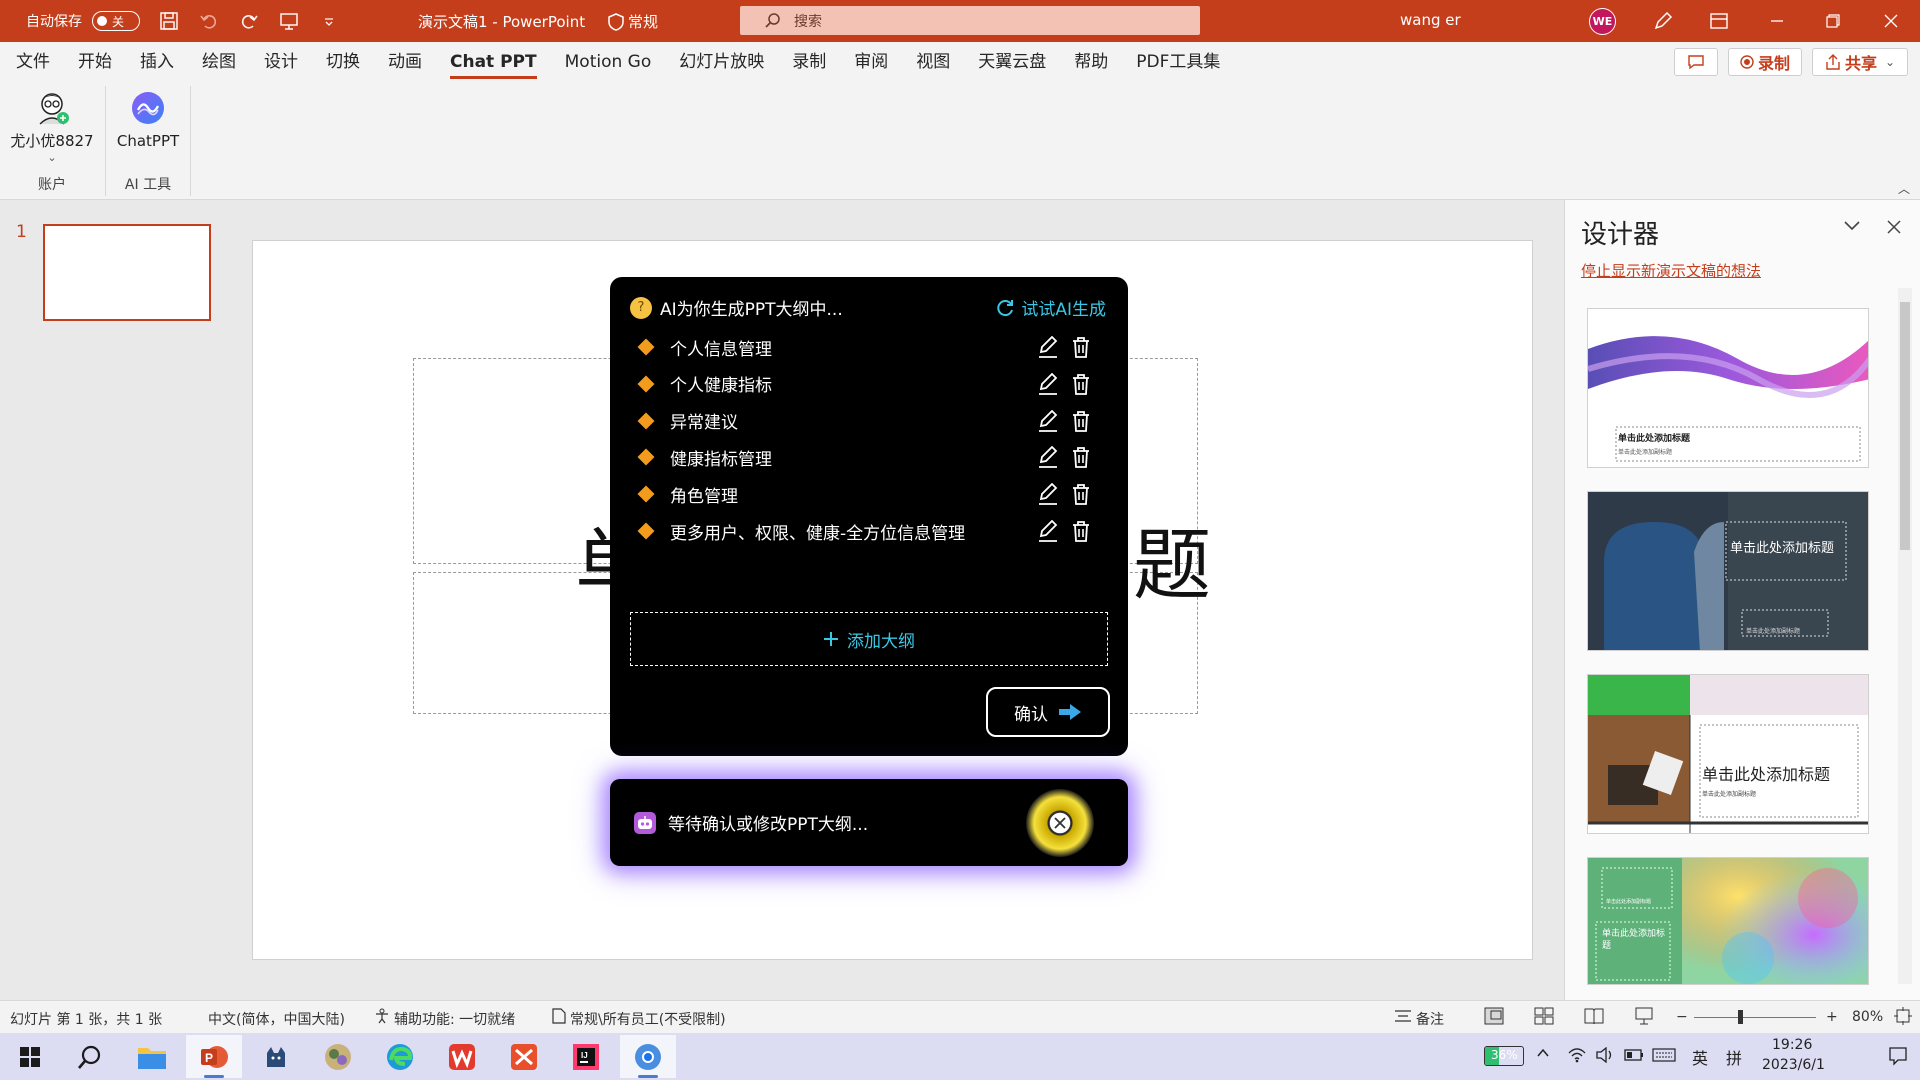  Describe the element at coordinates (1777, 21) in the screenshot. I see `minimize-icon` at that location.